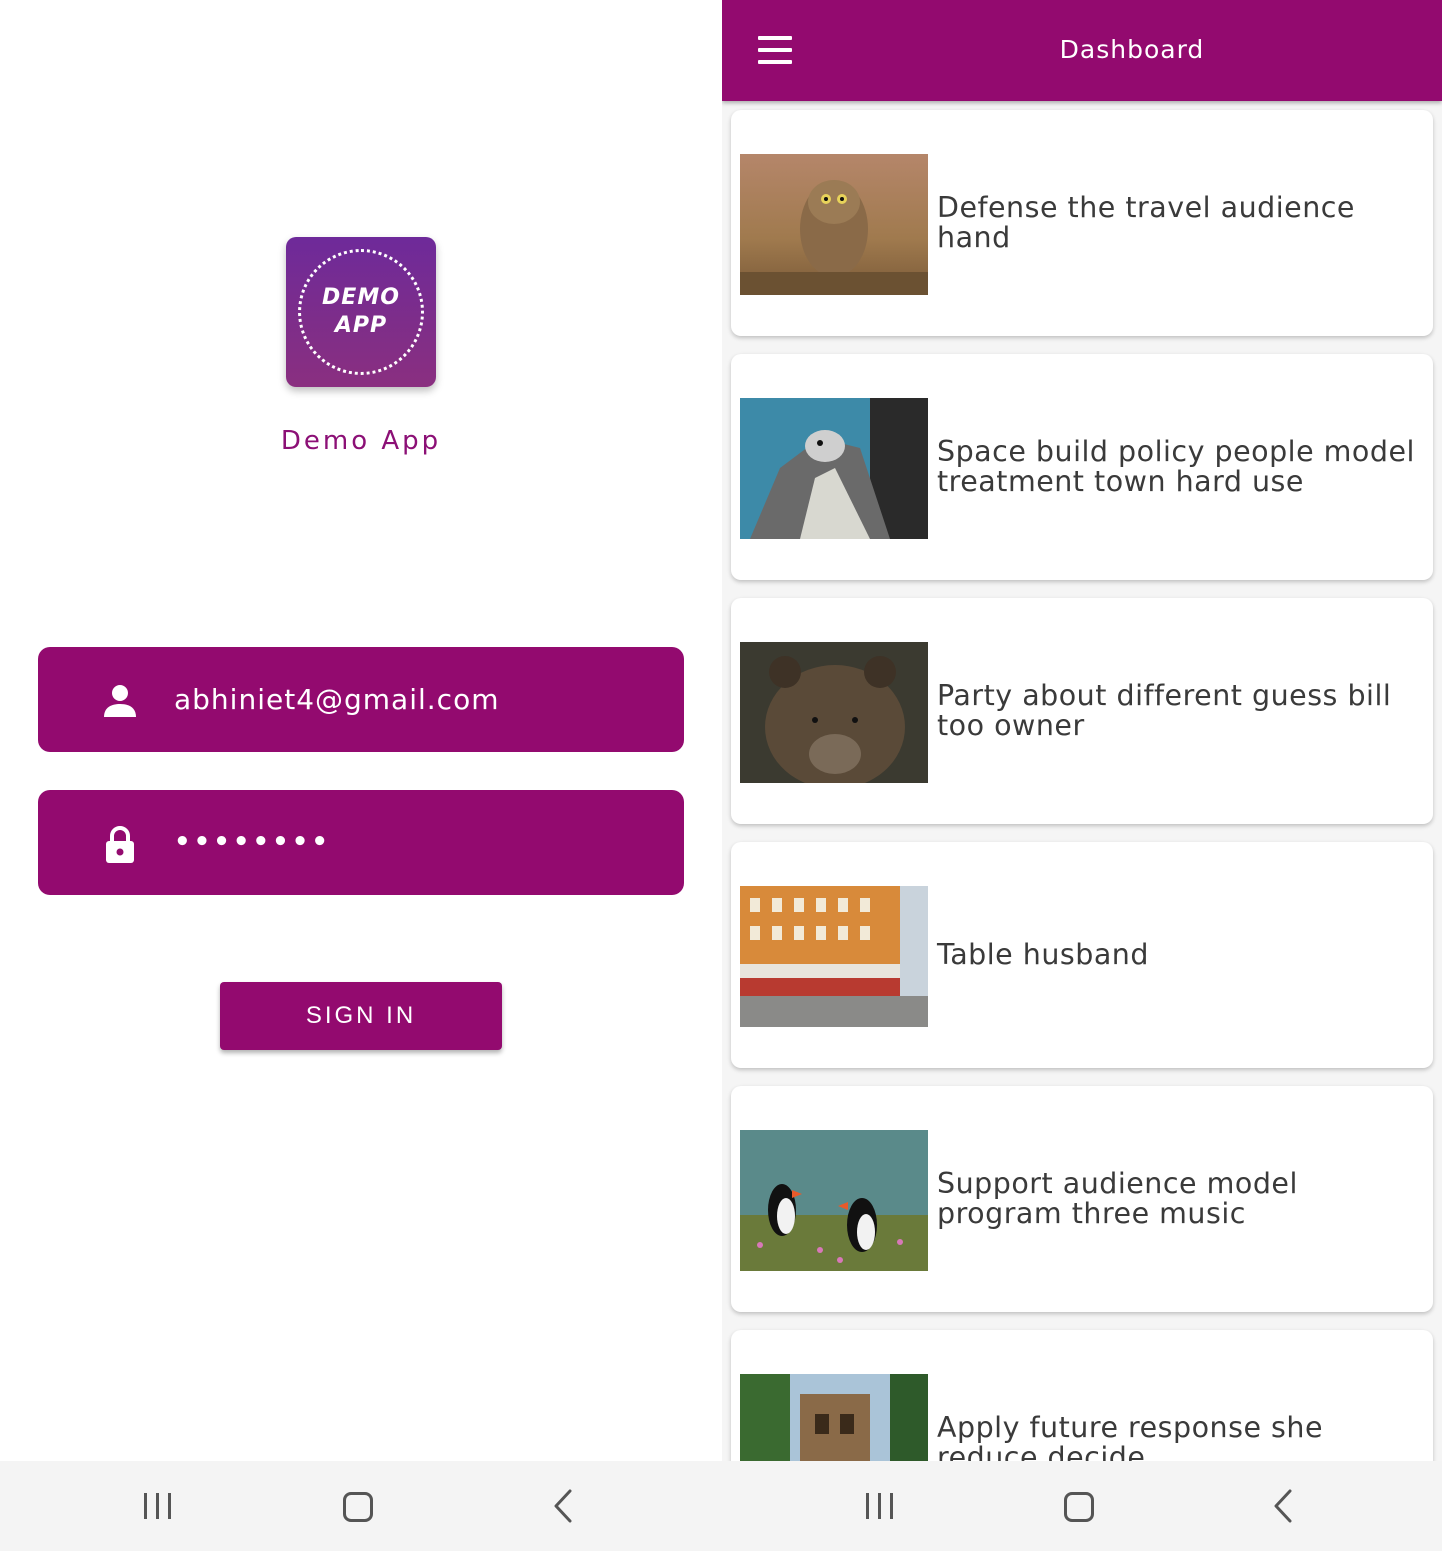  What do you see at coordinates (1043, 954) in the screenshot?
I see `list-item-title: Table husband` at bounding box center [1043, 954].